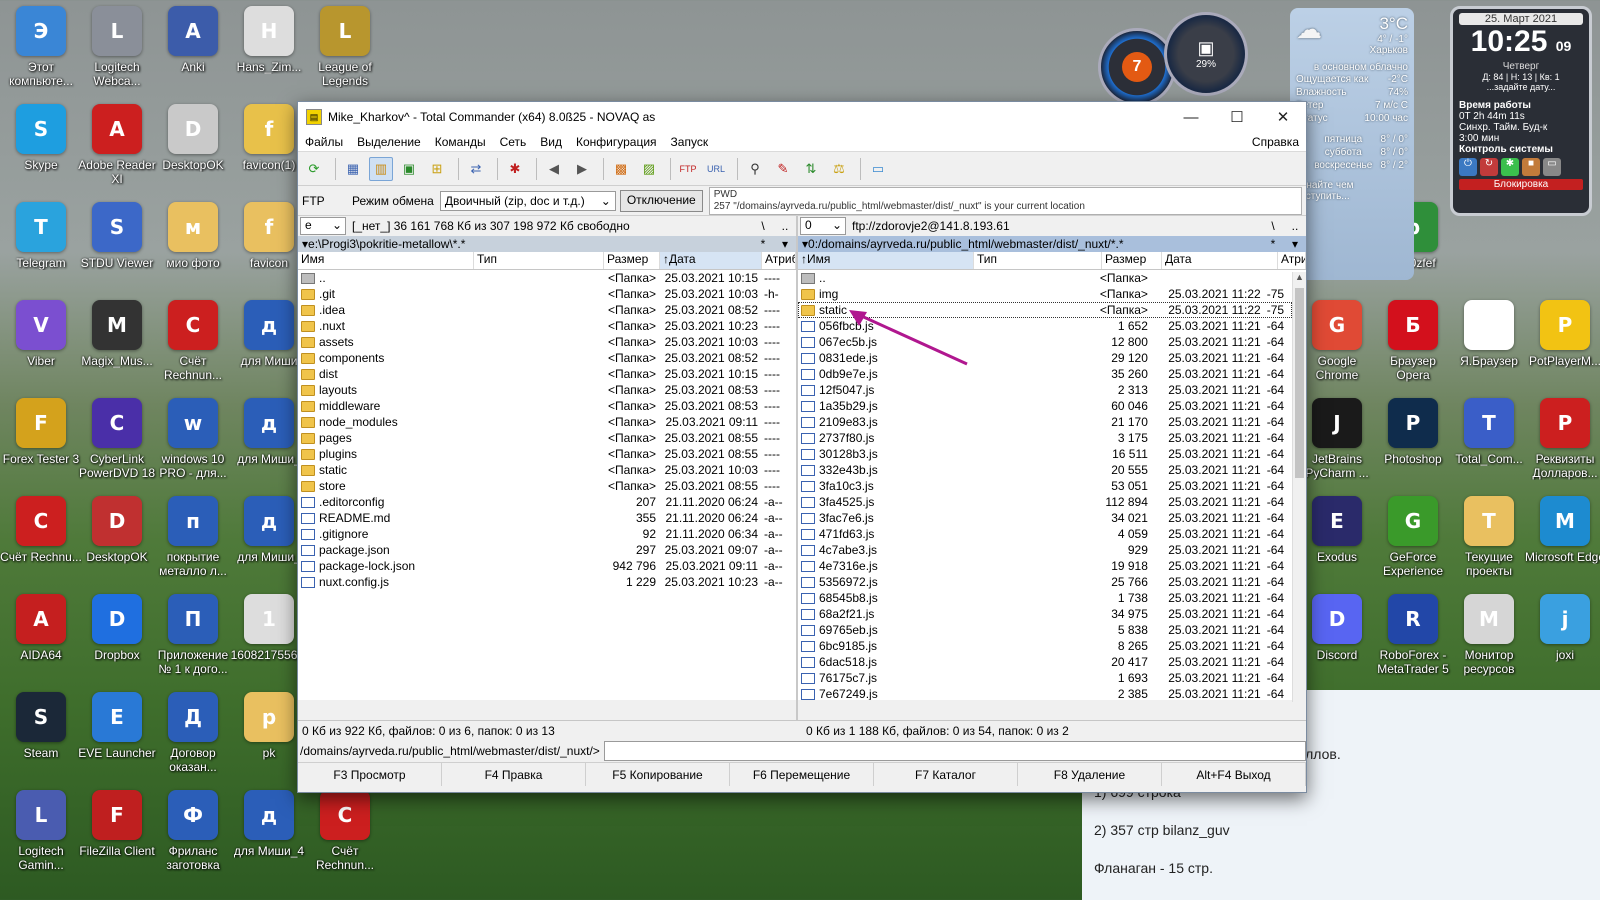 The width and height of the screenshot is (1600, 900). I want to click on brief-view-icon: ▦, so click(353, 169).